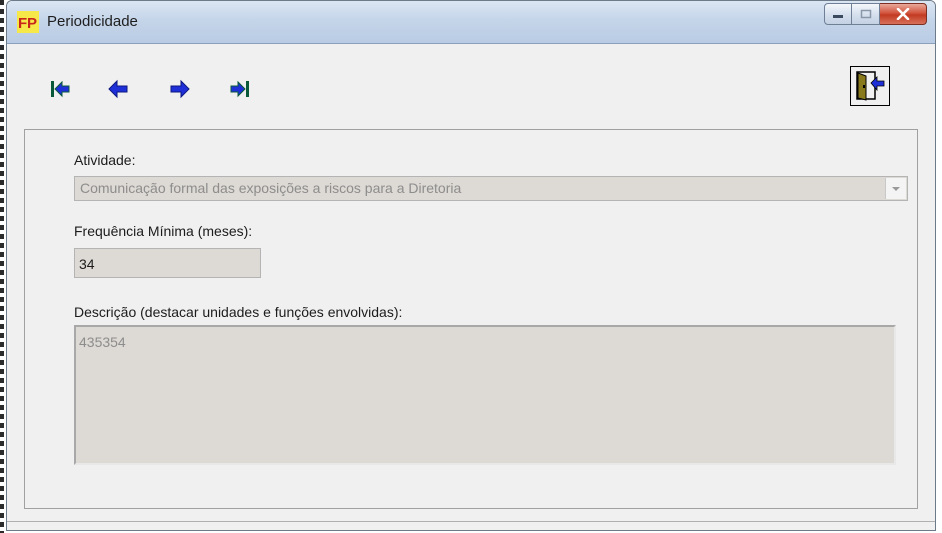  I want to click on window-controls, so click(875, 14).